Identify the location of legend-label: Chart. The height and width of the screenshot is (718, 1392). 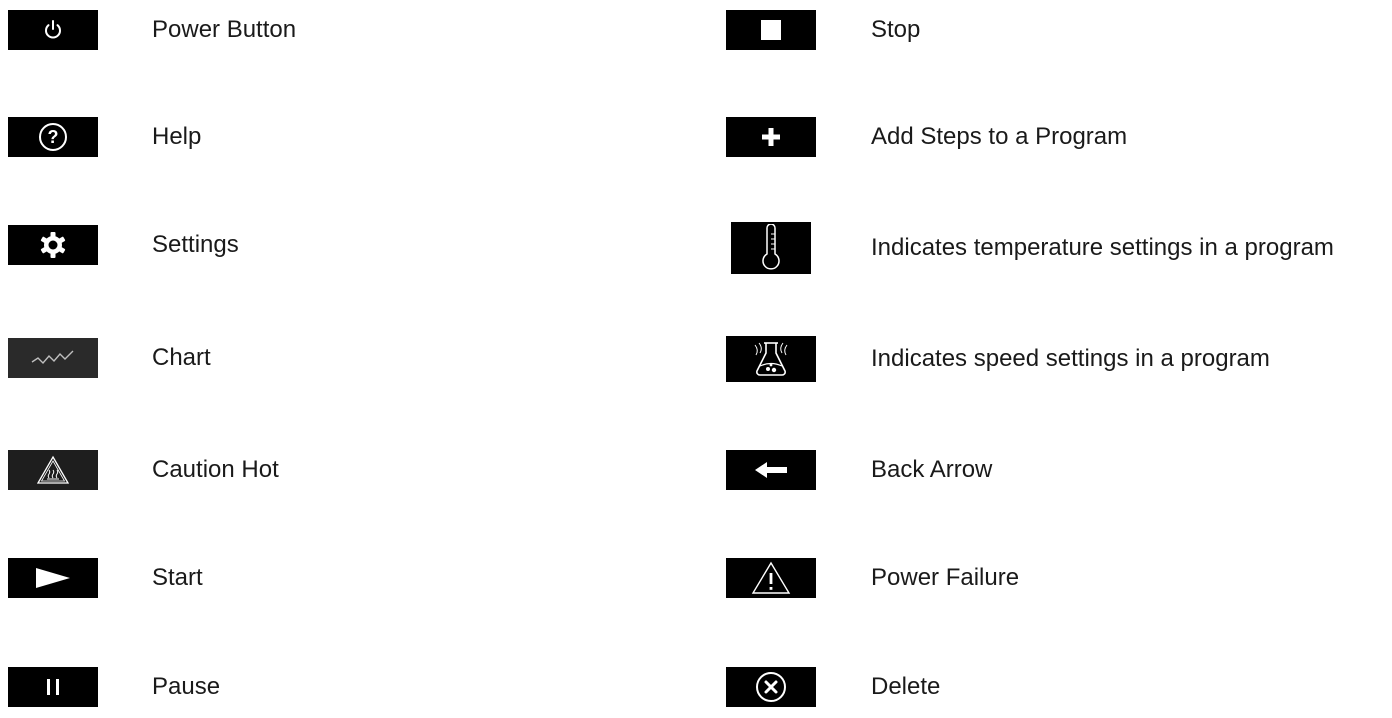
(181, 357).